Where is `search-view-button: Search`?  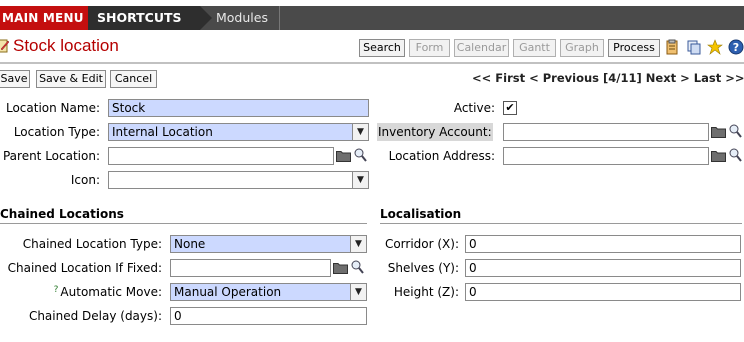 search-view-button: Search is located at coordinates (382, 48).